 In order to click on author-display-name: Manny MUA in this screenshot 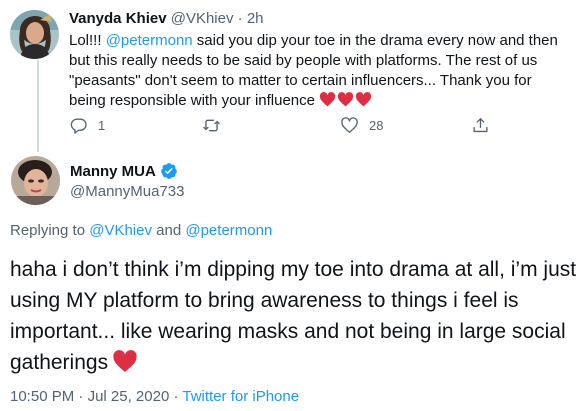, I will do `click(113, 171)`.